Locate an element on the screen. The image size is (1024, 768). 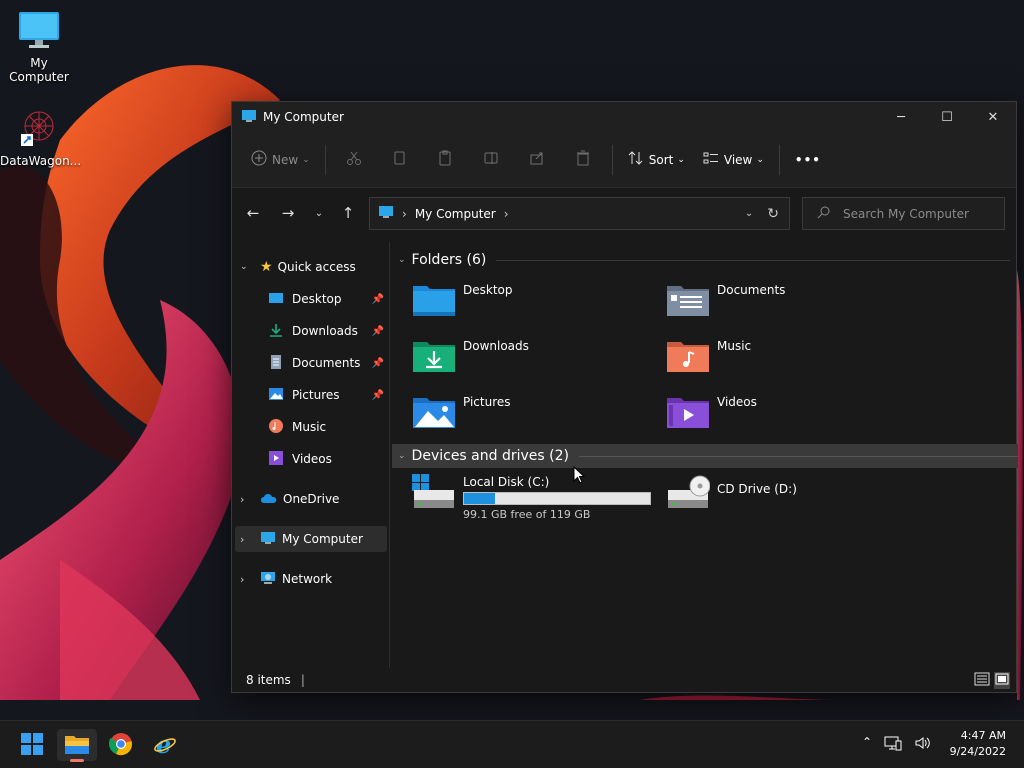
drive-label: Local Disk (C:) is located at coordinates (506, 482).